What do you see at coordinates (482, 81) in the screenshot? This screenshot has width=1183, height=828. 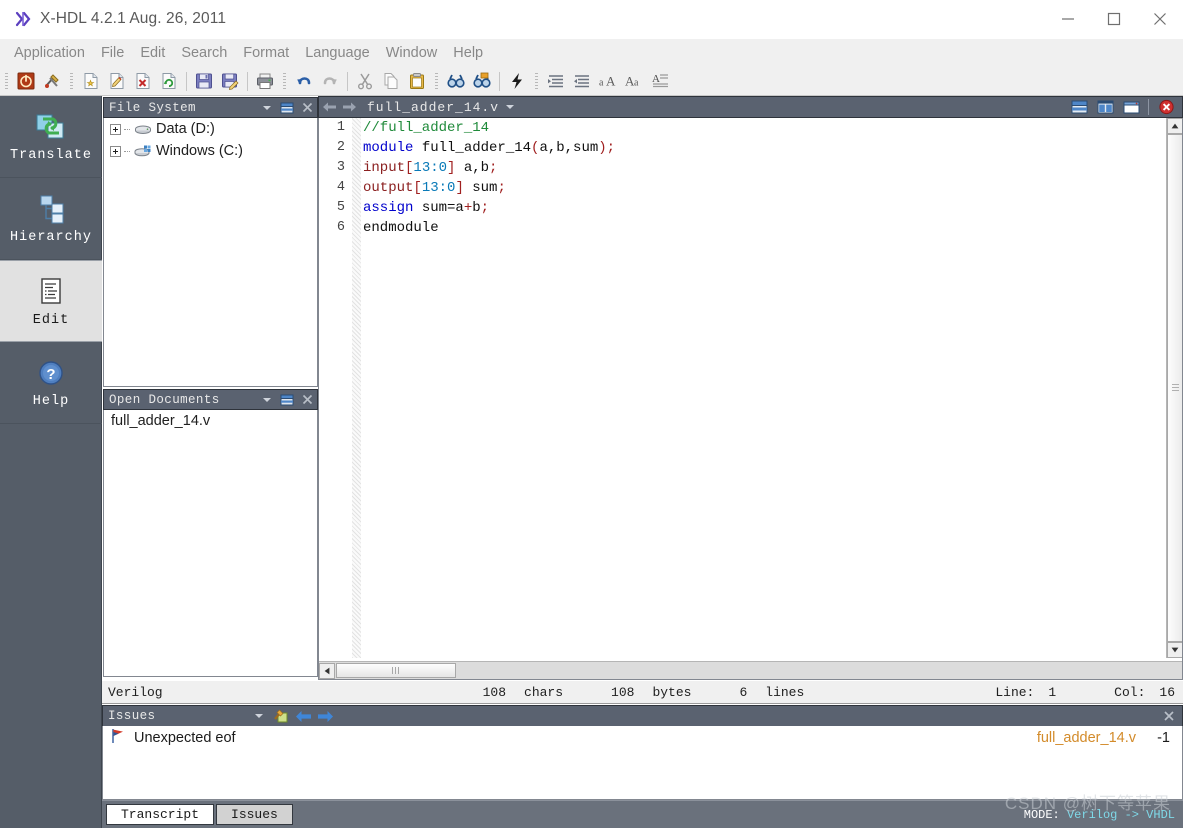 I see `find-replace-icon` at bounding box center [482, 81].